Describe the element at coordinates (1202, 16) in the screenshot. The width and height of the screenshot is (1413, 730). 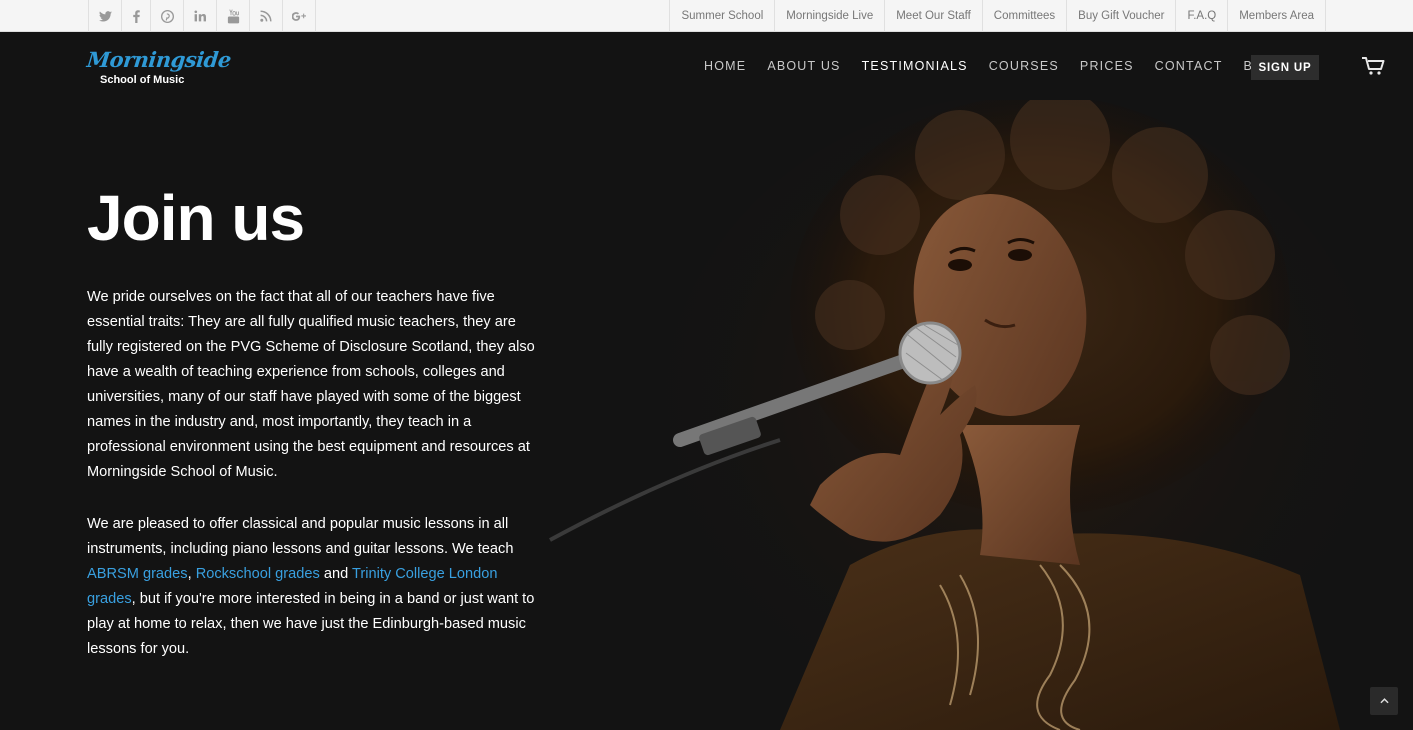
I see `utility-link-faq: F.A.Q` at that location.